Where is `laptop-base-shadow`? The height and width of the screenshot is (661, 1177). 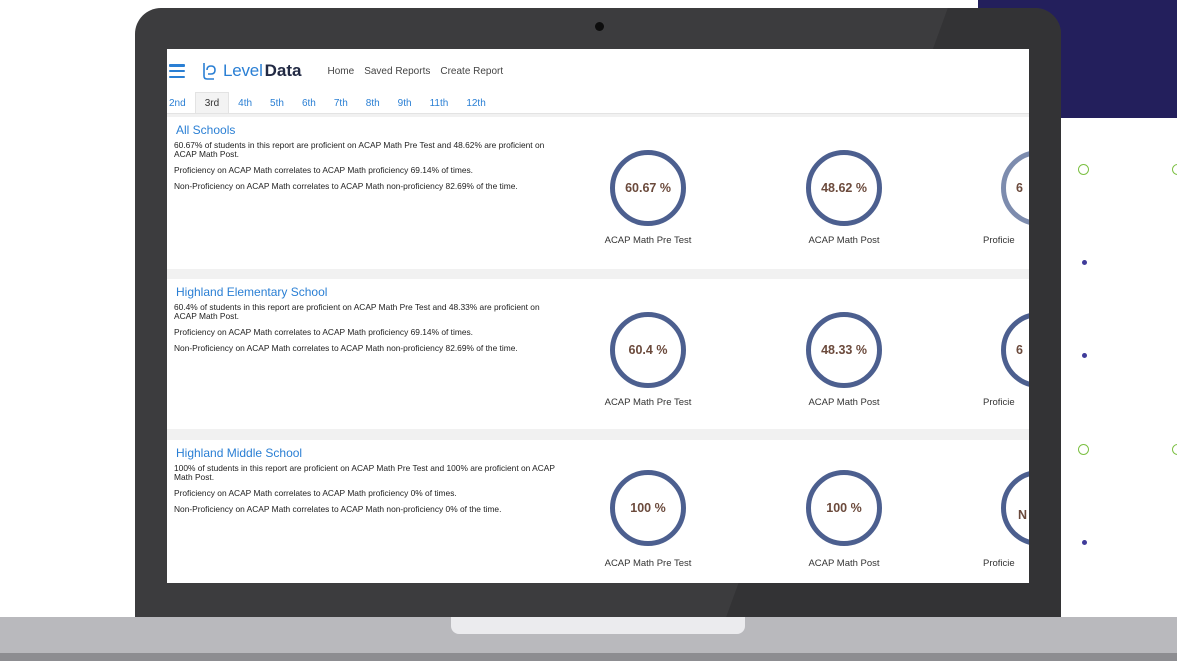 laptop-base-shadow is located at coordinates (588, 657).